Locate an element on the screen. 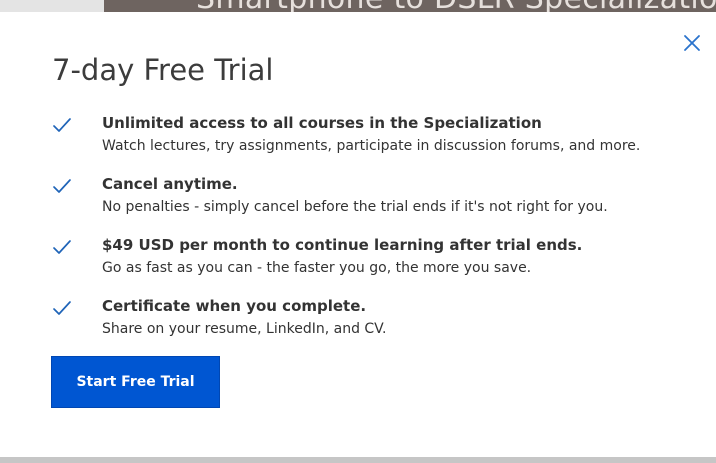  close-icon is located at coordinates (692, 43).